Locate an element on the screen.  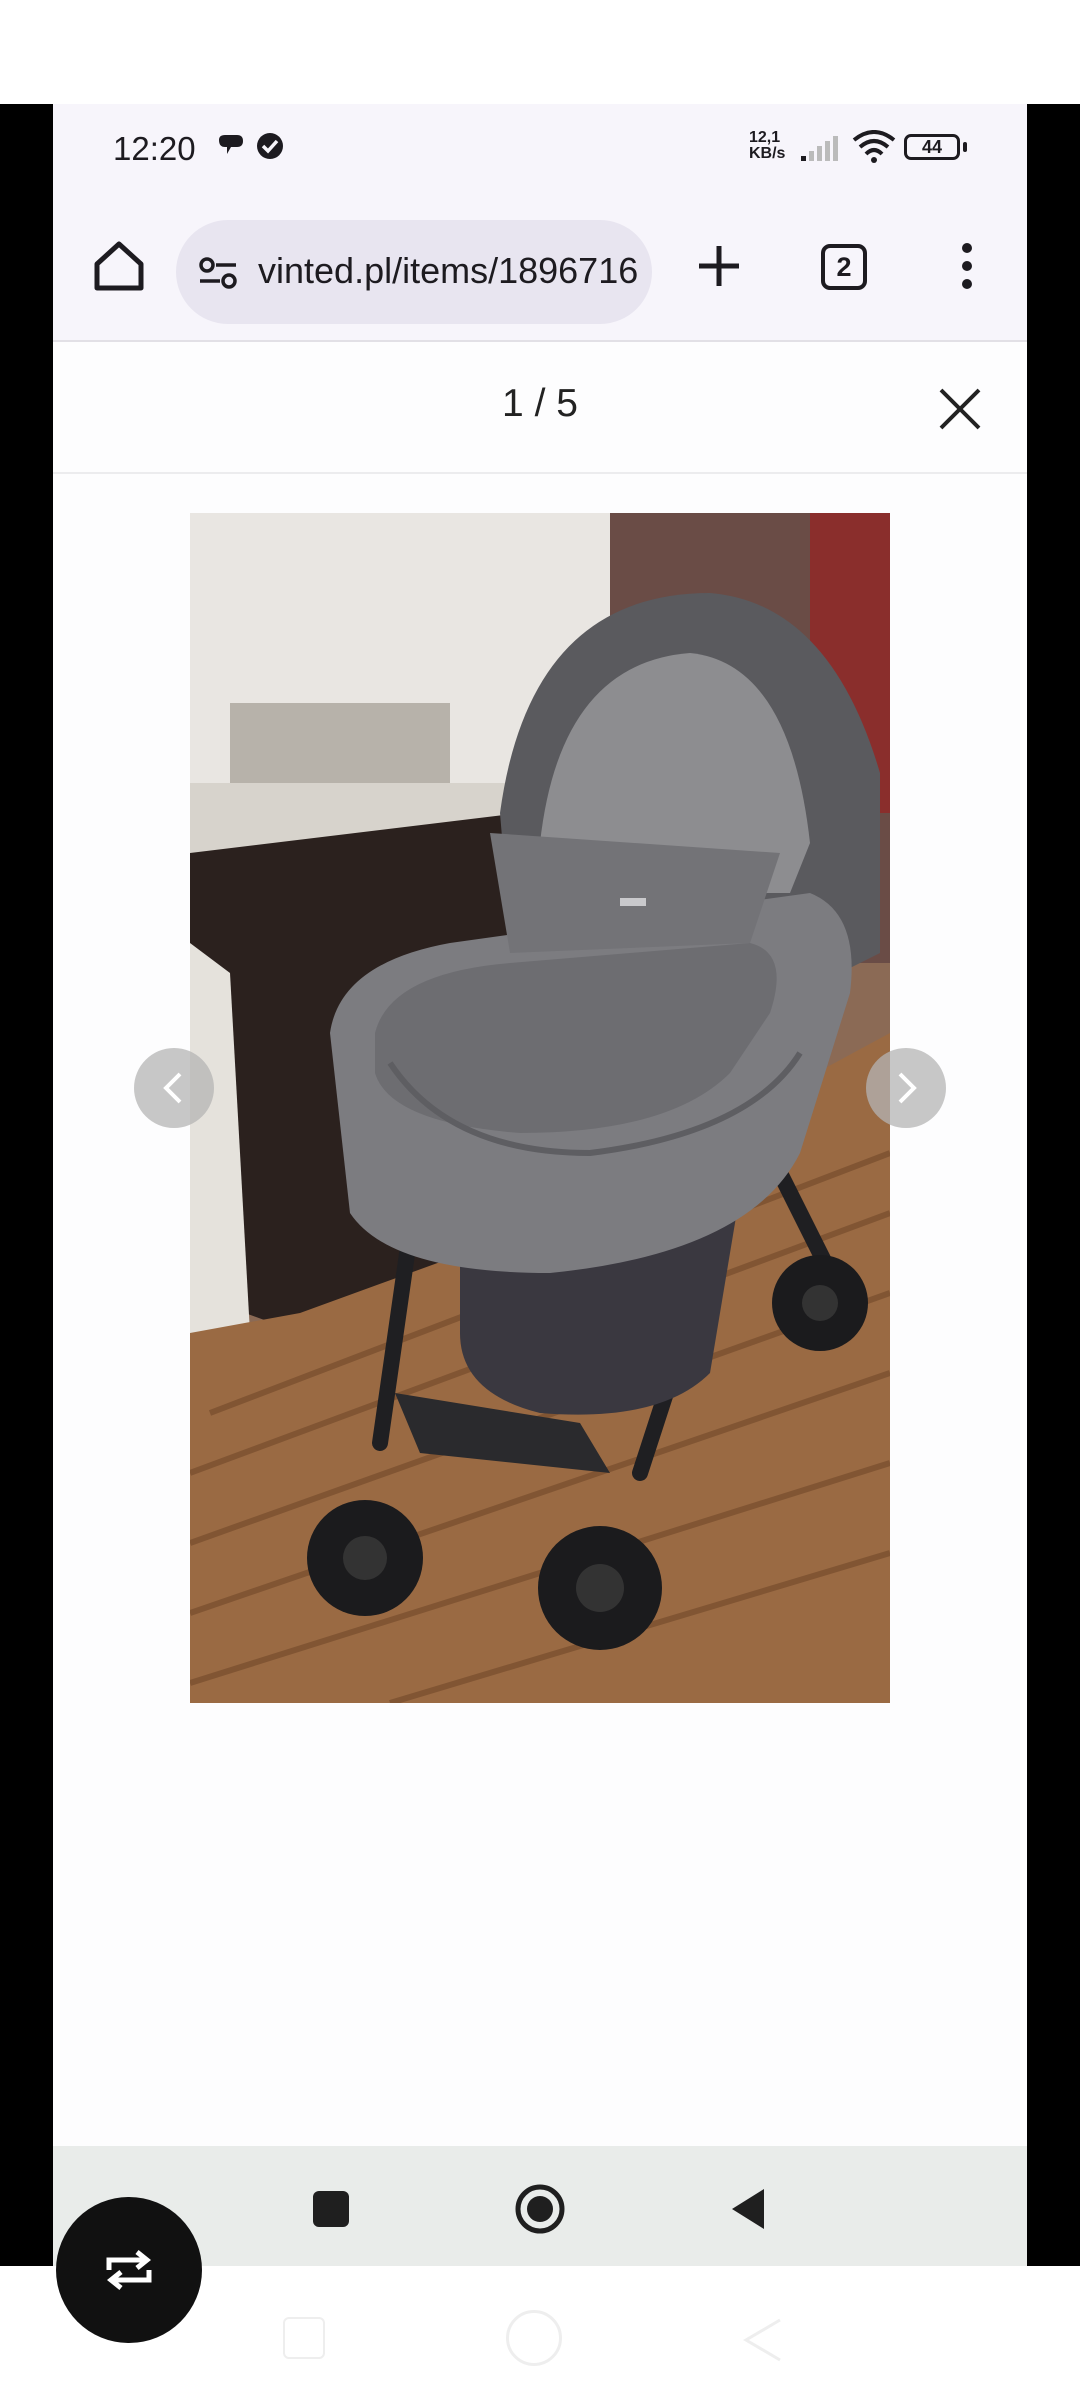
notification-icons is located at coordinates (255, 149).